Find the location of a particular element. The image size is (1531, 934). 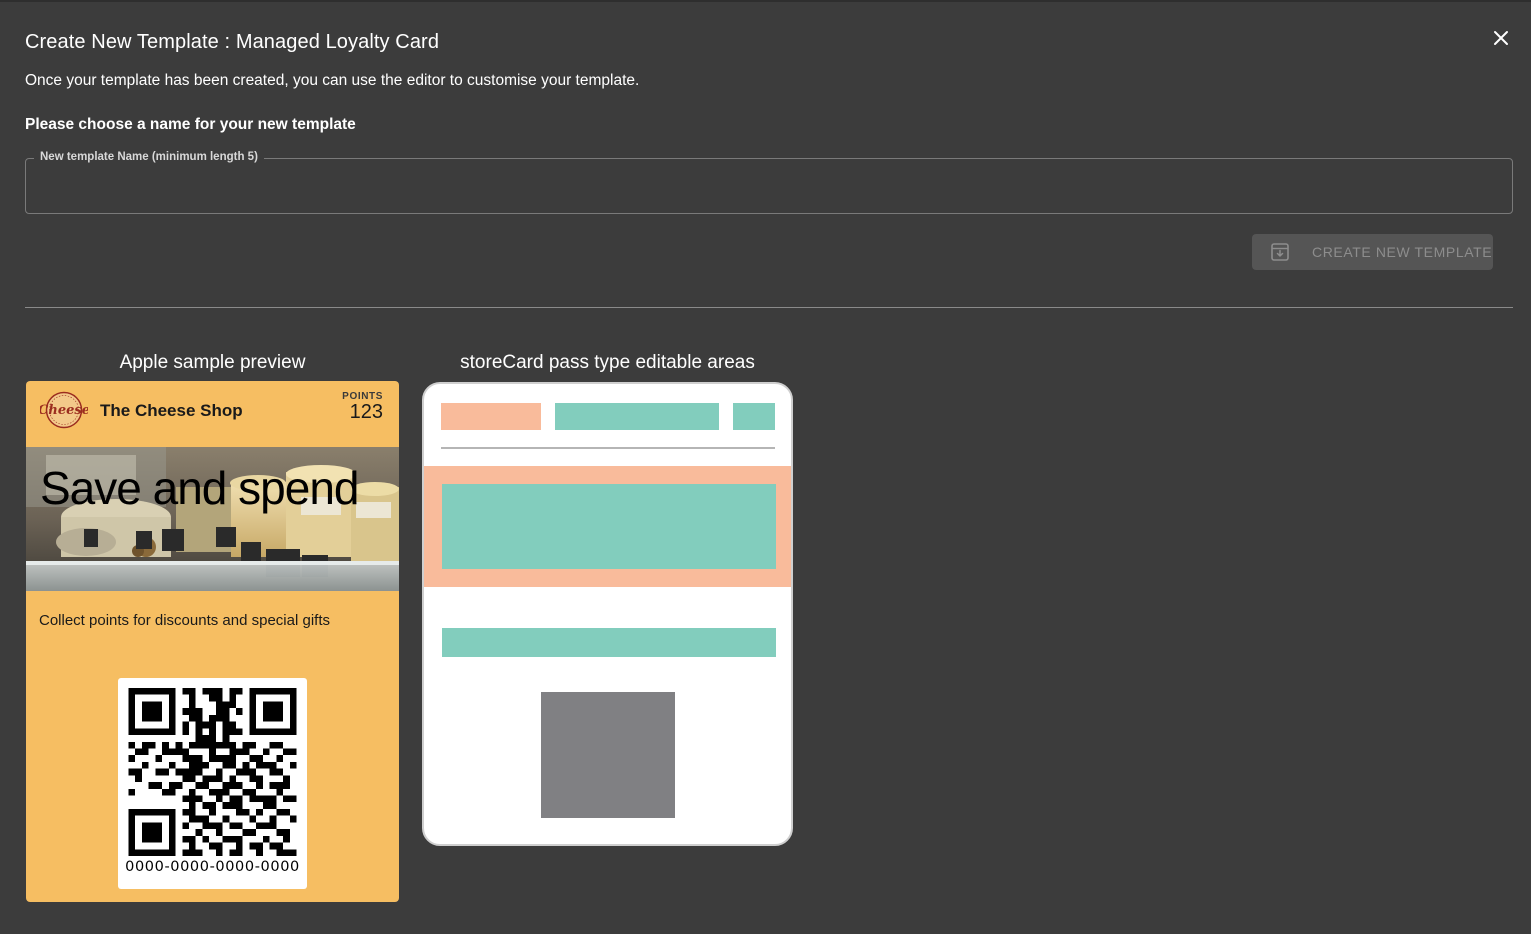

template-name-input is located at coordinates (769, 186).